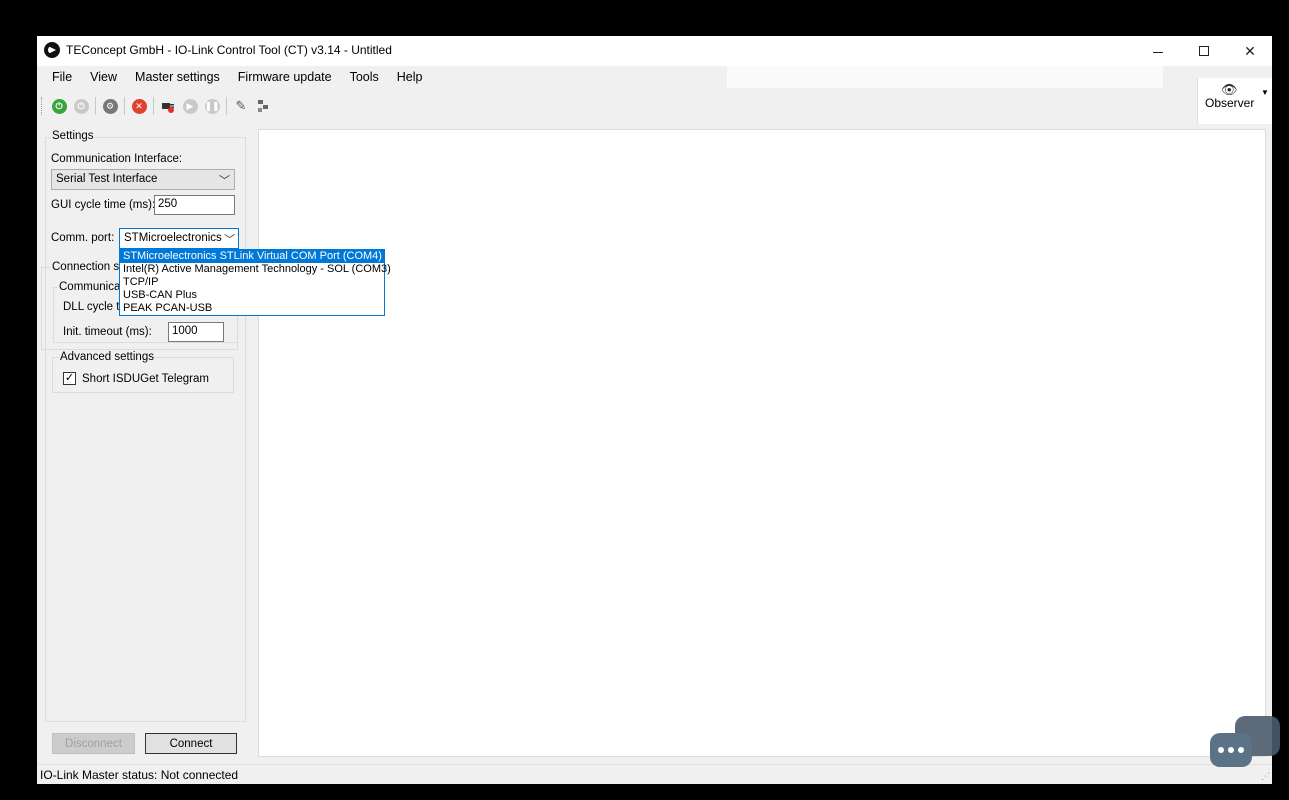  I want to click on wrench-icon: ✎, so click(241, 105).